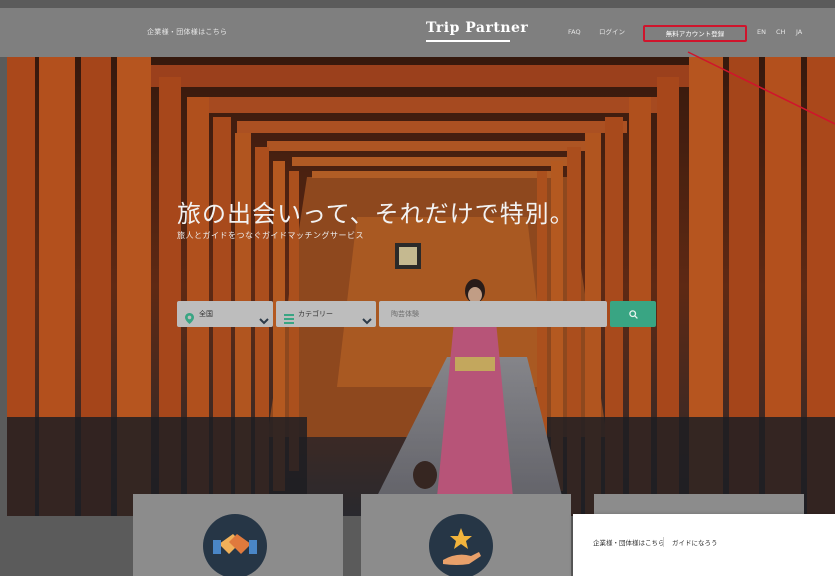 The width and height of the screenshot is (835, 576). Describe the element at coordinates (761, 32) in the screenshot. I see `lang-en-link: EN` at that location.